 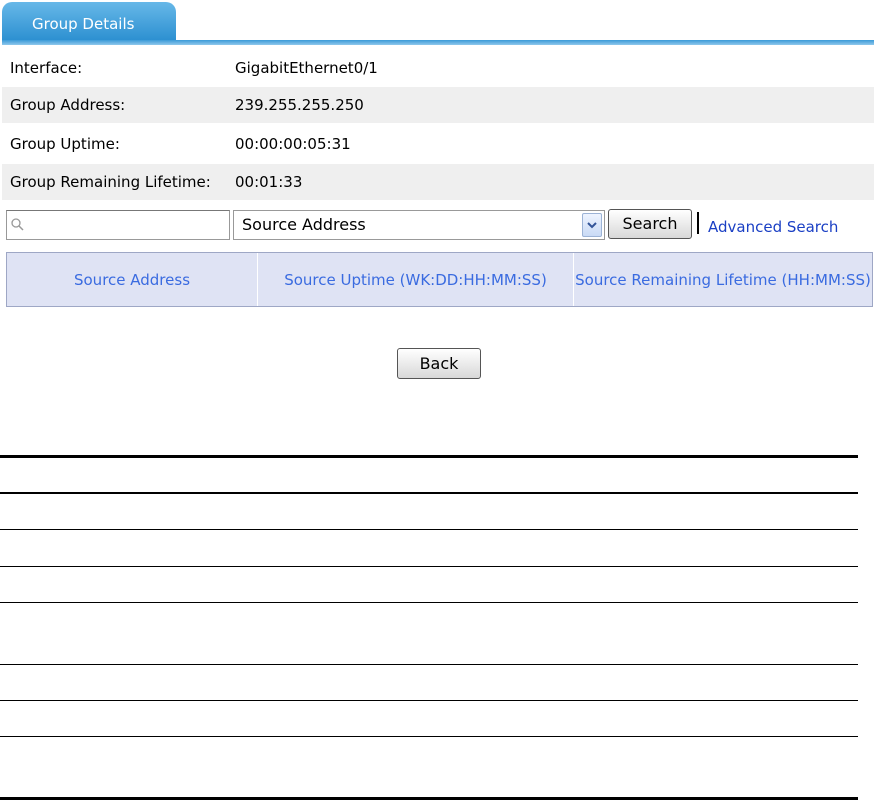 What do you see at coordinates (429, 798) in the screenshot?
I see `table-bottom-border` at bounding box center [429, 798].